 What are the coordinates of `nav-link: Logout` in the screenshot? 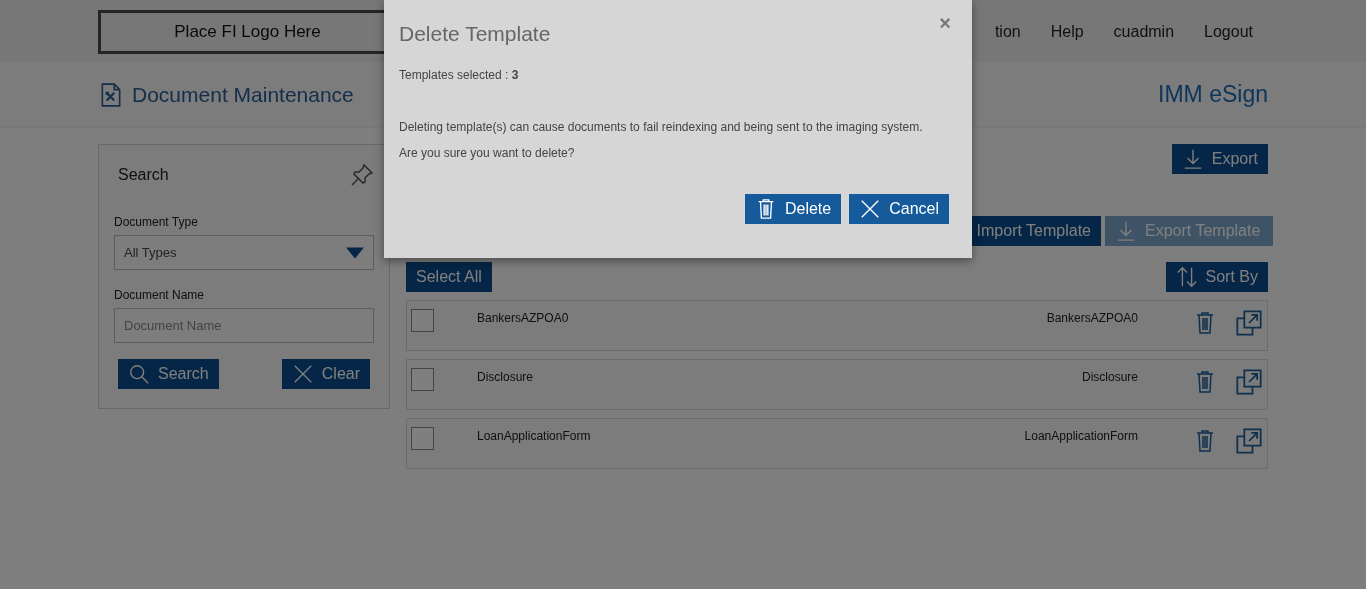 It's located at (1228, 32).